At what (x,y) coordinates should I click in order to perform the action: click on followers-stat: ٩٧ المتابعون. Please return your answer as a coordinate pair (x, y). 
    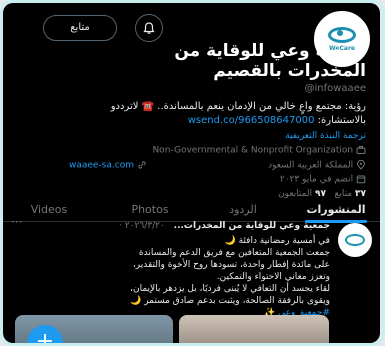
    Looking at the image, I should click on (302, 194).